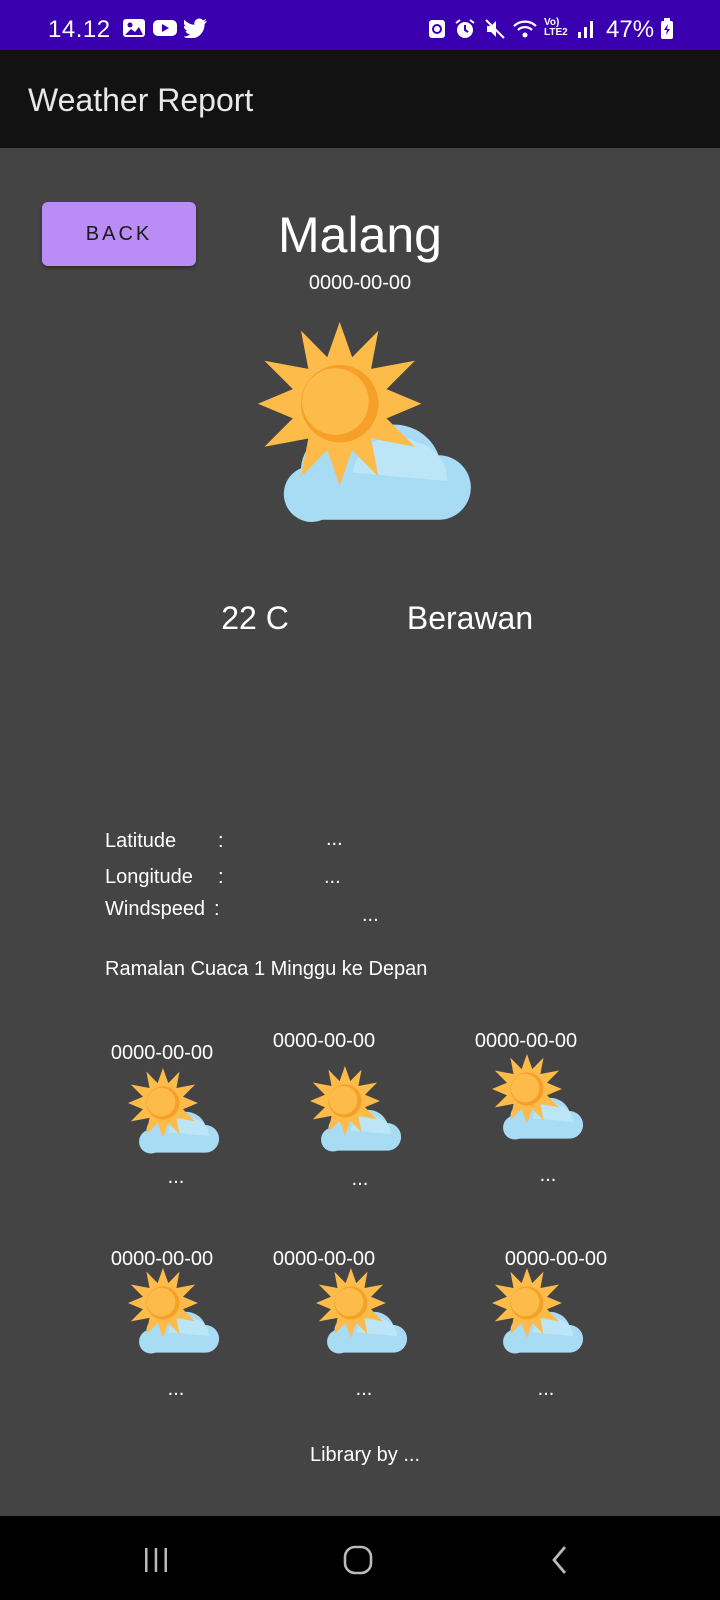  What do you see at coordinates (221, 877) in the screenshot?
I see `longitude-colon: :` at bounding box center [221, 877].